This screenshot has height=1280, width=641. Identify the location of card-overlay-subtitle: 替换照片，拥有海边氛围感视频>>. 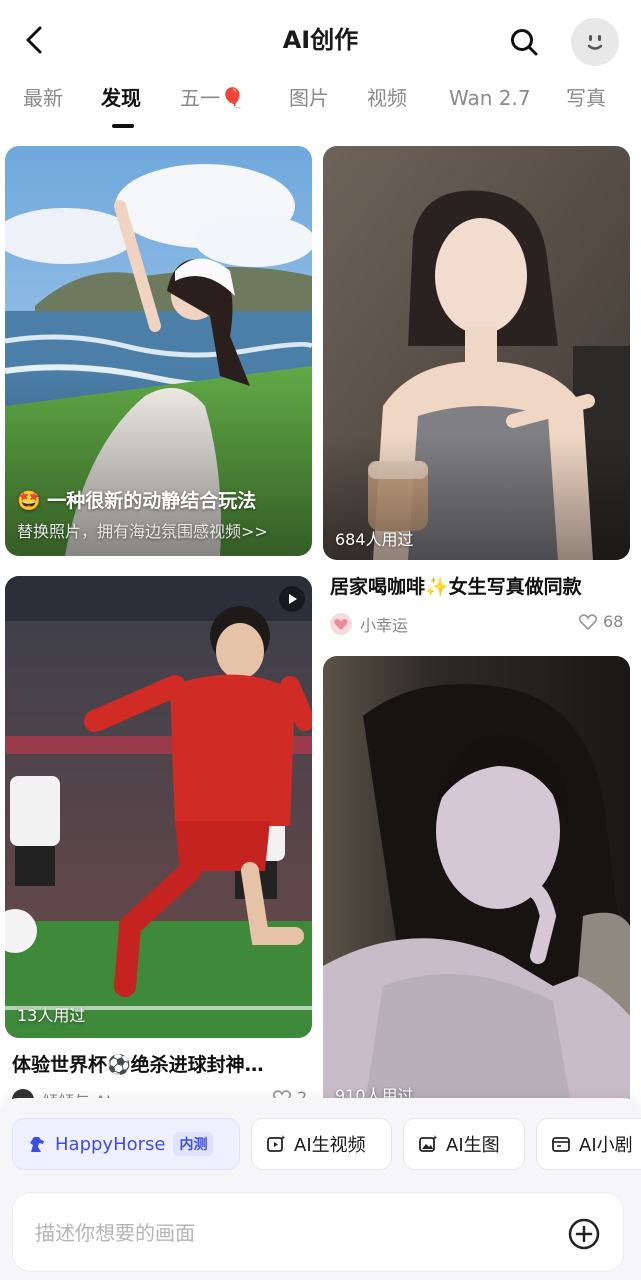
(142, 531).